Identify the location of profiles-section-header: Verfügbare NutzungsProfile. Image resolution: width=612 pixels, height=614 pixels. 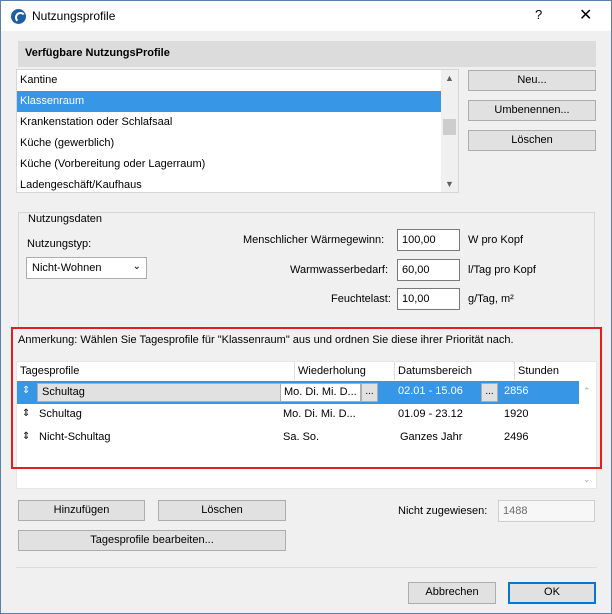
(307, 54).